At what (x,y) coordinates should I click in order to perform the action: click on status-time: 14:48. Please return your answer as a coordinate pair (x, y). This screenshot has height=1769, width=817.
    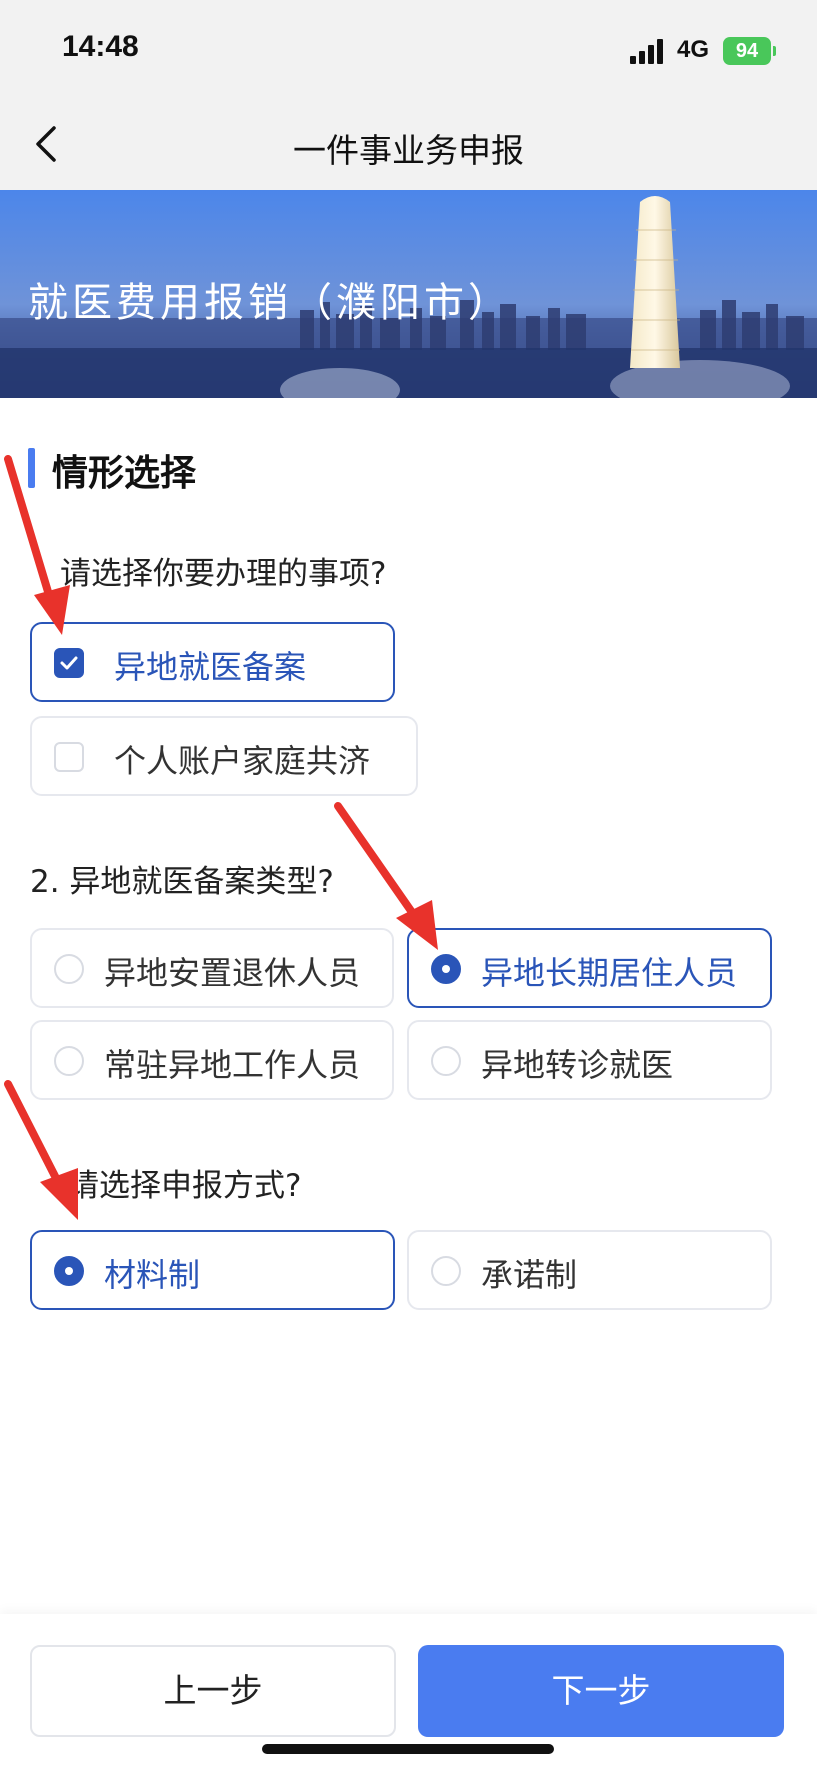
    Looking at the image, I should click on (100, 46).